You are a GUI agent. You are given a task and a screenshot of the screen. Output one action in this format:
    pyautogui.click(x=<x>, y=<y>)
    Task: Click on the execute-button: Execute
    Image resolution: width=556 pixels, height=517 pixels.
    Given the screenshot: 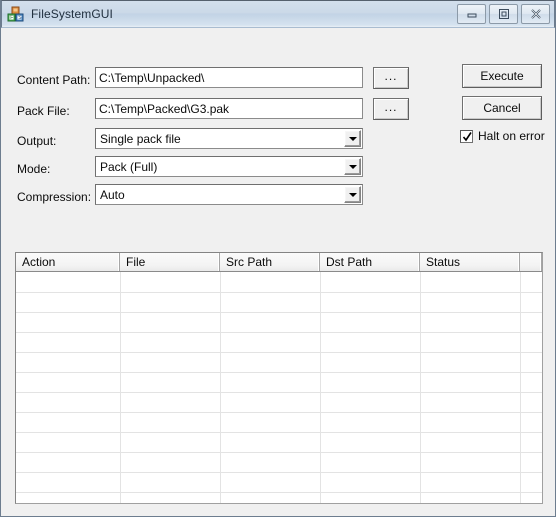 What is the action you would take?
    pyautogui.click(x=502, y=76)
    